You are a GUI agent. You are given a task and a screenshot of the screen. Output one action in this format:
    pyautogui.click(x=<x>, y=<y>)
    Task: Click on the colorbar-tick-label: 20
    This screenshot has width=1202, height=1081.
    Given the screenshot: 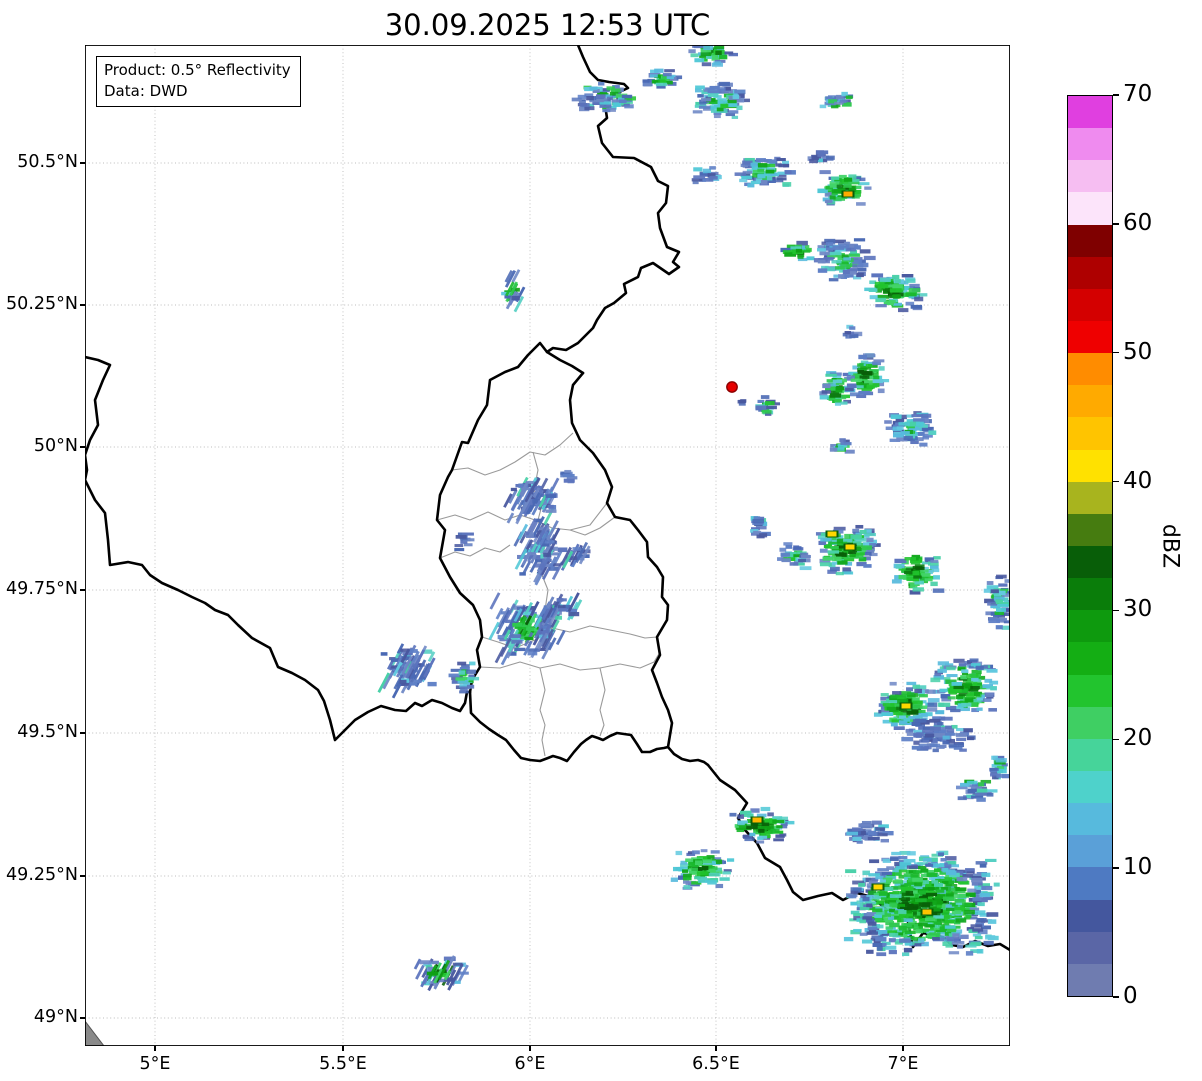 What is the action you would take?
    pyautogui.click(x=1138, y=738)
    